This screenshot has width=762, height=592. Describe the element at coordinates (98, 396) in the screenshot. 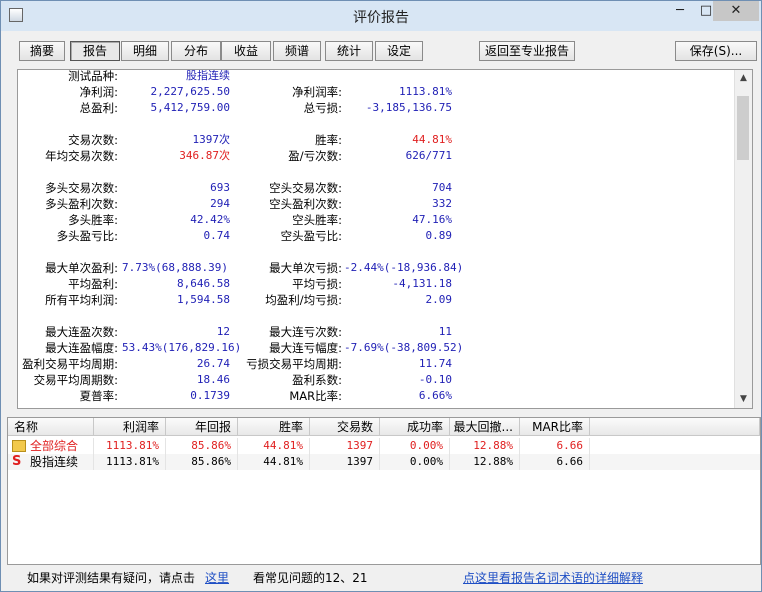

I see `report-label: 夏普率:` at that location.